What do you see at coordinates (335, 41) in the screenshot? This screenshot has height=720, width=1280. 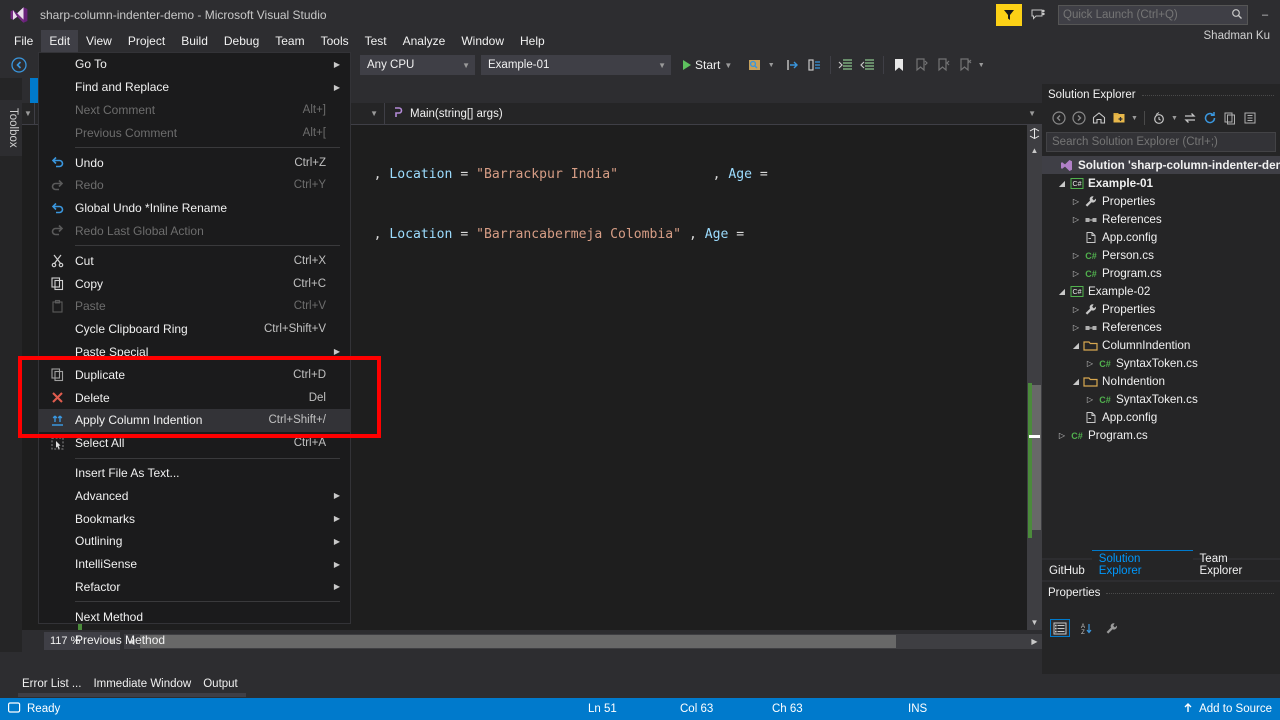 I see `menu-tools: Tools` at bounding box center [335, 41].